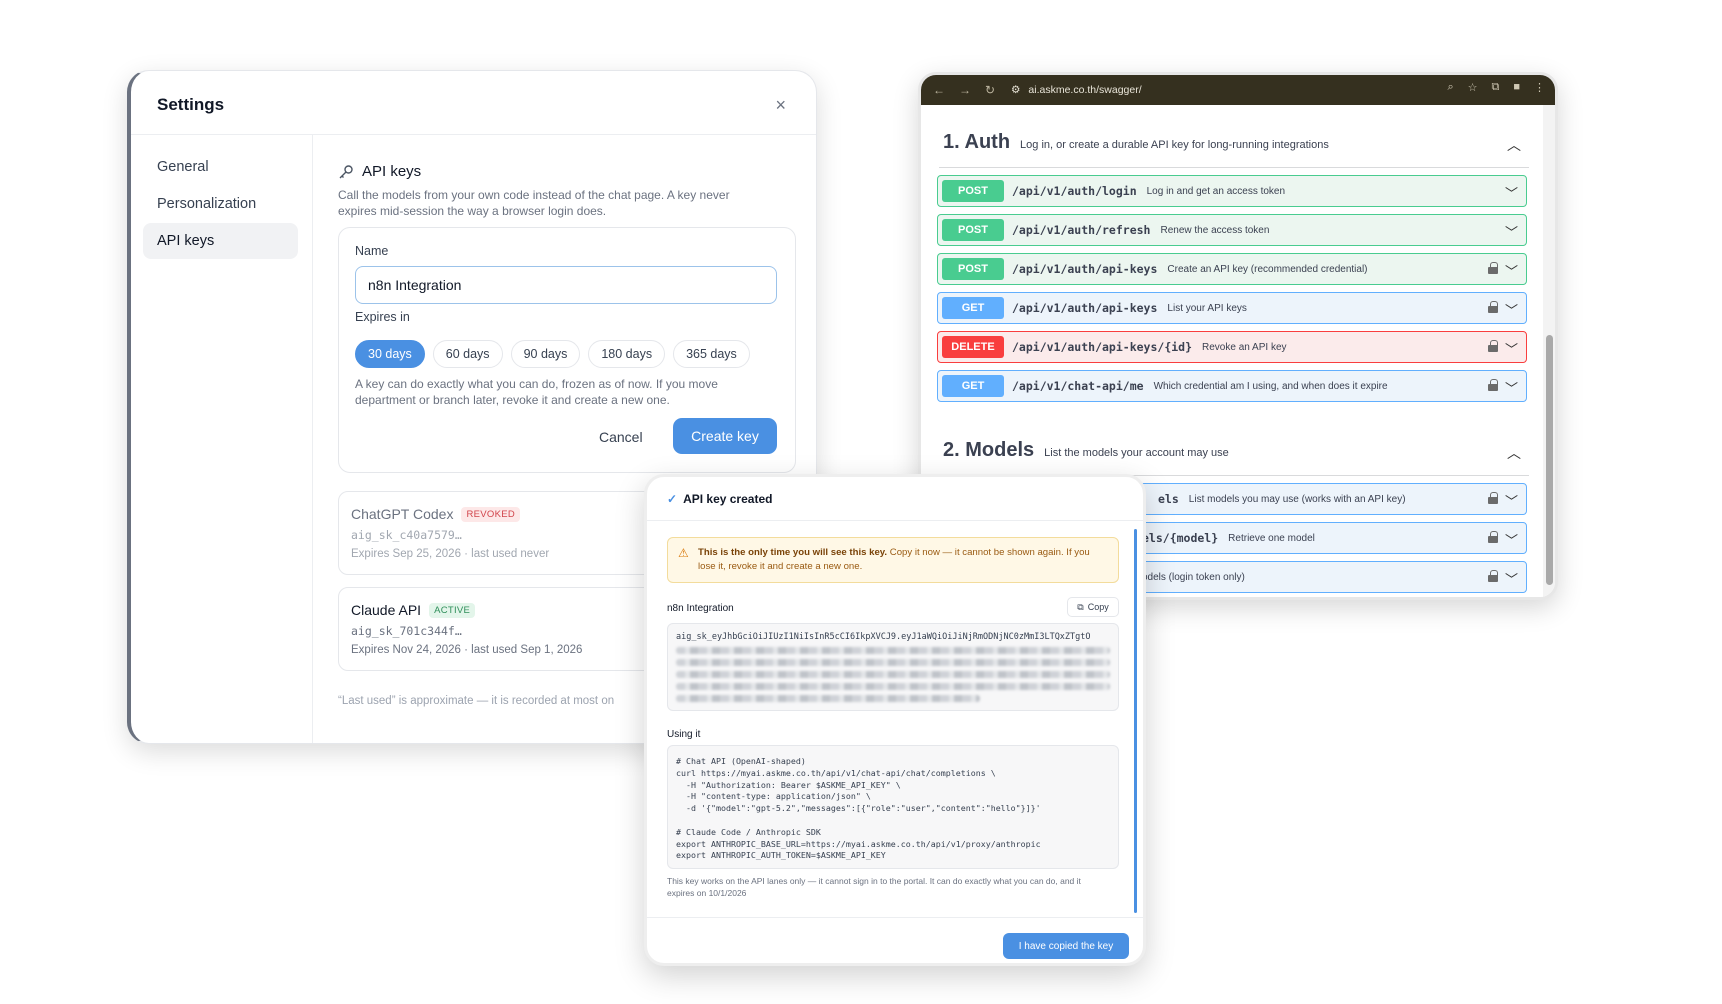 The height and width of the screenshot is (1004, 1722). Describe the element at coordinates (1066, 946) in the screenshot. I see `copied-key-button: I have copied the key` at that location.